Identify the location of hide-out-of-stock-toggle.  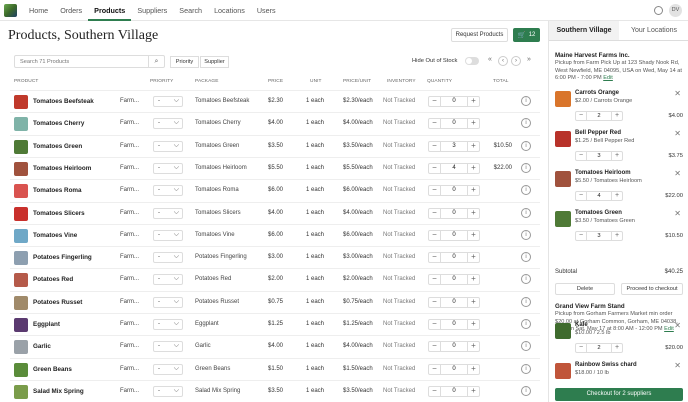
(472, 61).